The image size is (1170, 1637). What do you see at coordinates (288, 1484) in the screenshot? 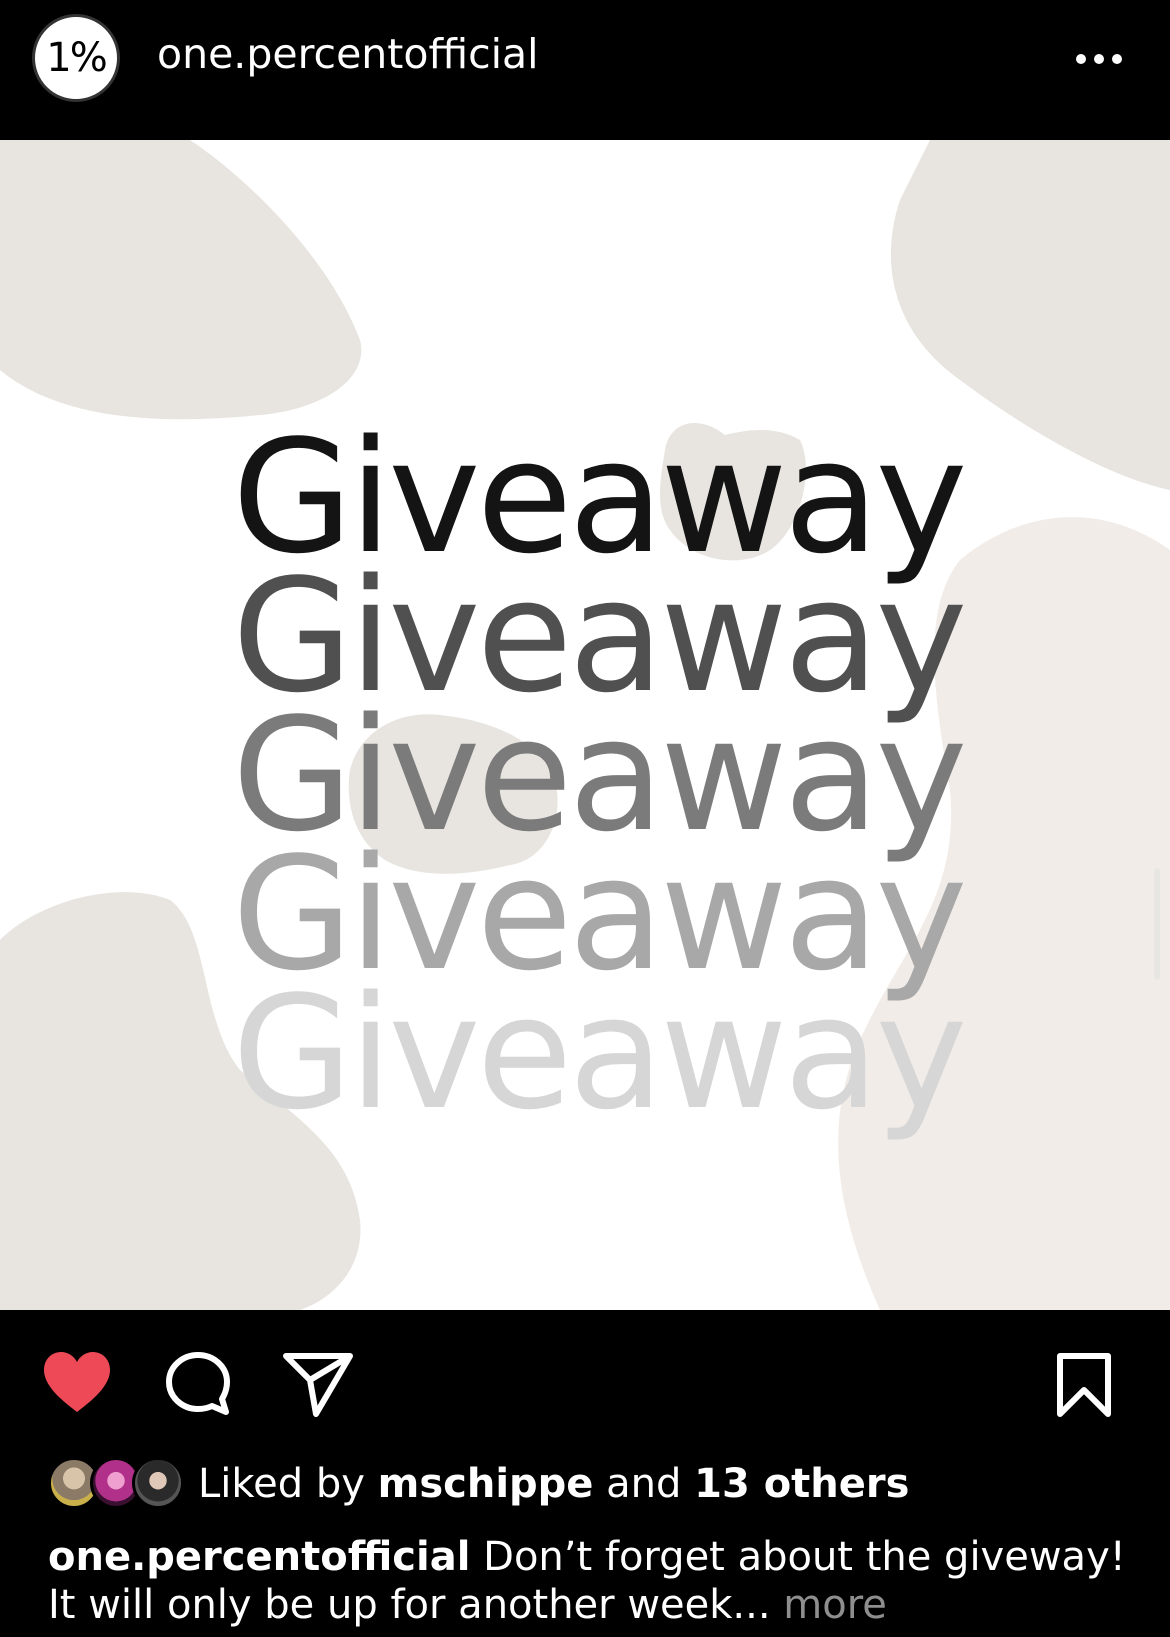
I see `likes-prefix: Liked by` at bounding box center [288, 1484].